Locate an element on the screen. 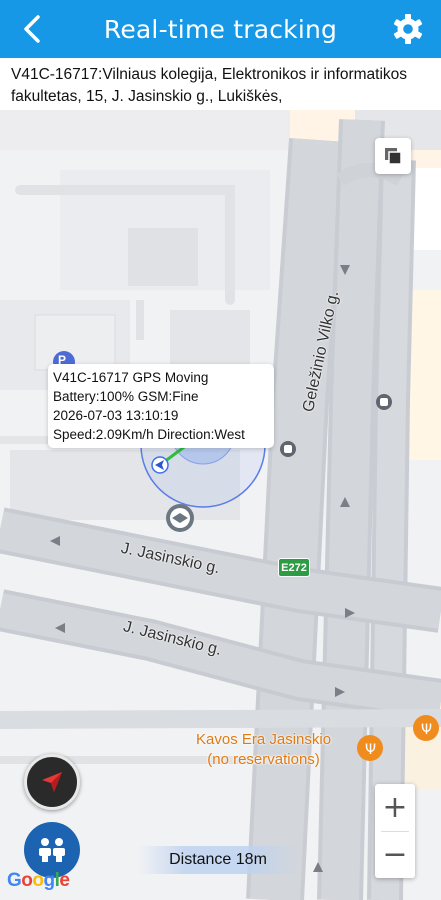 The height and width of the screenshot is (900, 441). popup-timestamp: 2026-07-03 13:10:19 is located at coordinates (116, 415).